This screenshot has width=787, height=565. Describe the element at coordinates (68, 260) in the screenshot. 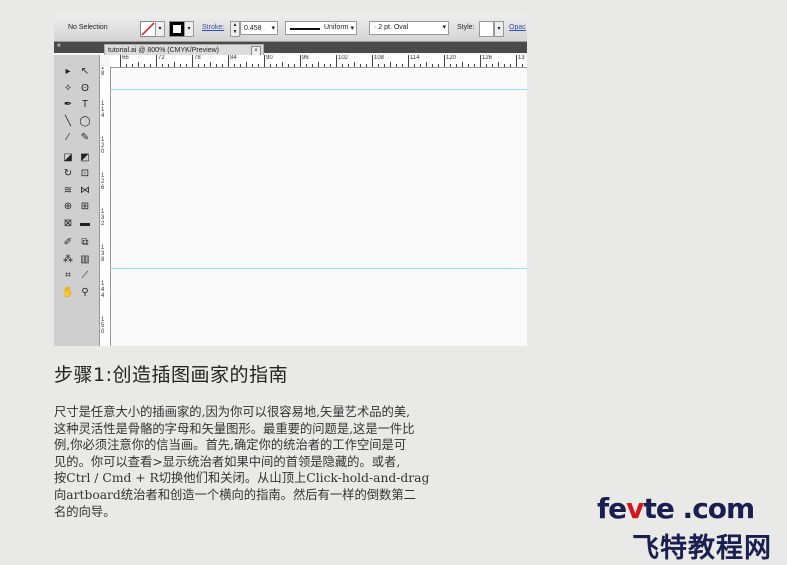

I see `symbol-sprayer-tool-icon: ⁂` at that location.